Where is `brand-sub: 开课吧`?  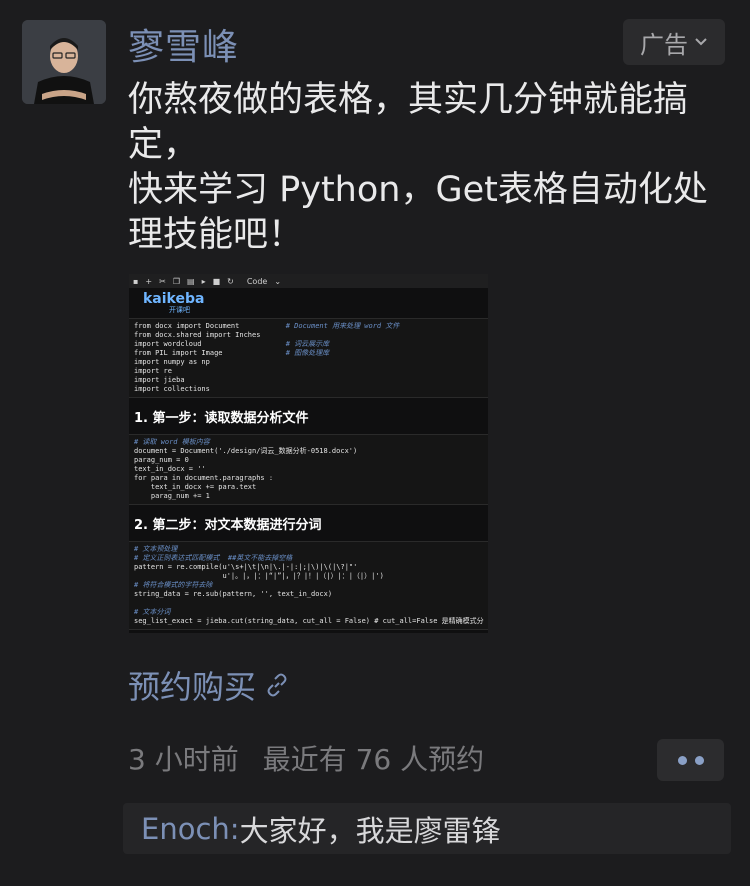 brand-sub: 开课吧 is located at coordinates (179, 309).